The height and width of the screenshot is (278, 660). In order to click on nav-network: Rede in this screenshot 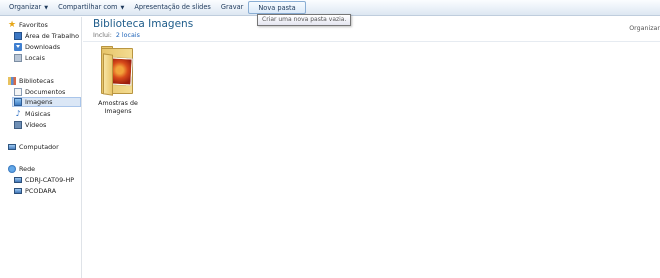, I will do `click(21, 169)`.